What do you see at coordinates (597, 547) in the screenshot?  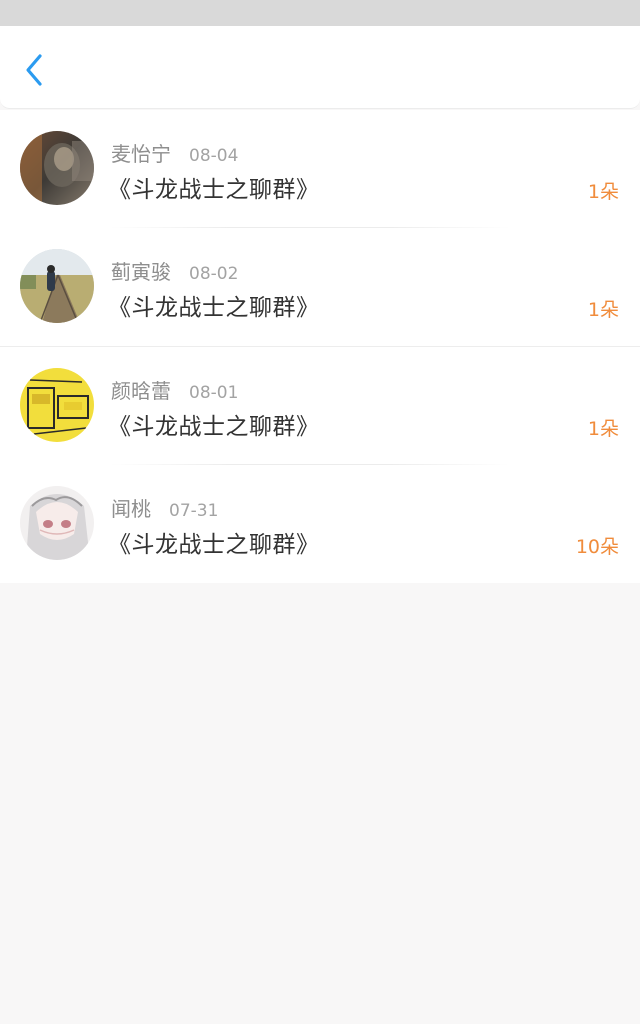 I see `flower-count: 10朵` at bounding box center [597, 547].